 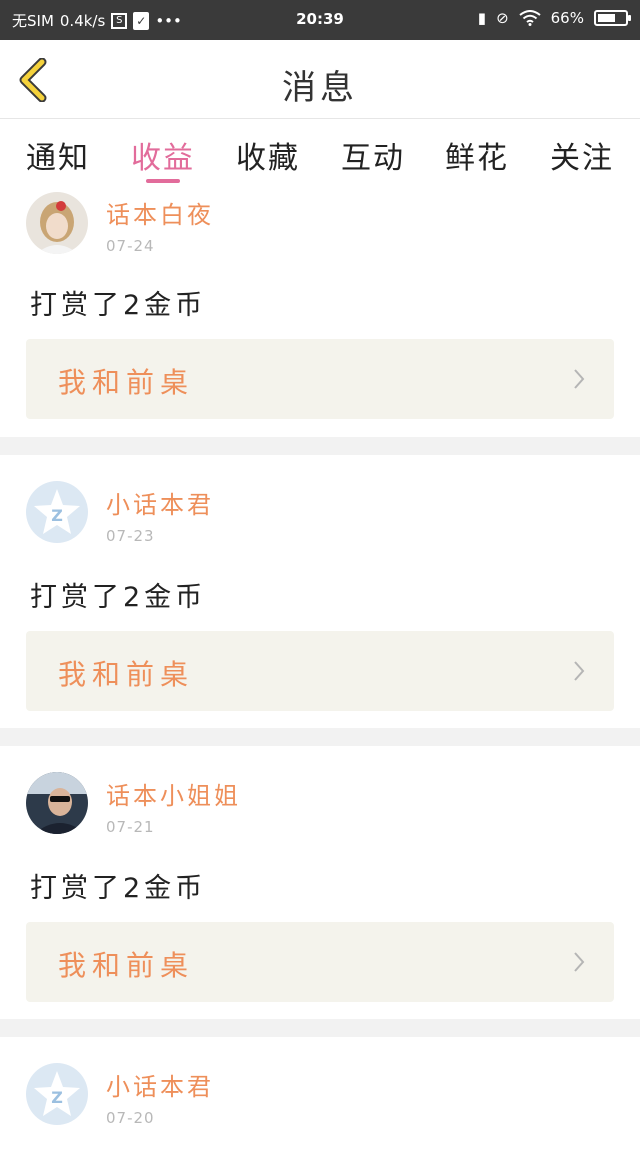 What do you see at coordinates (173, 793) in the screenshot?
I see `username: 话本小姐姐` at bounding box center [173, 793].